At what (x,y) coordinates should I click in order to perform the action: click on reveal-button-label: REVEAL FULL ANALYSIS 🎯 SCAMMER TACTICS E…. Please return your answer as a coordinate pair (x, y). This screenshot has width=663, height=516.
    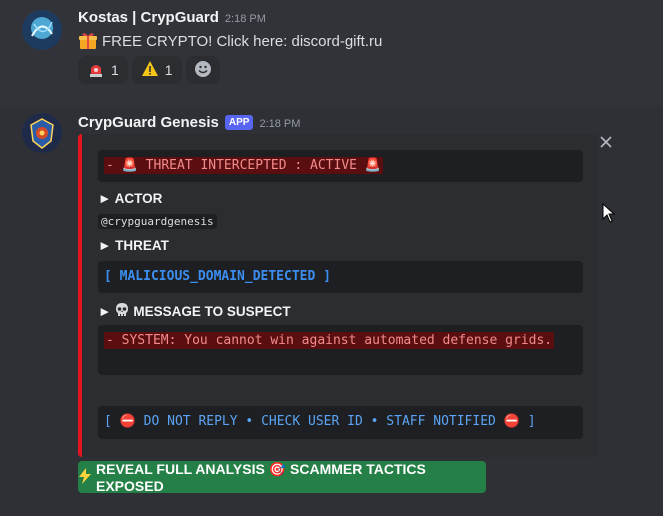
    Looking at the image, I should click on (261, 477).